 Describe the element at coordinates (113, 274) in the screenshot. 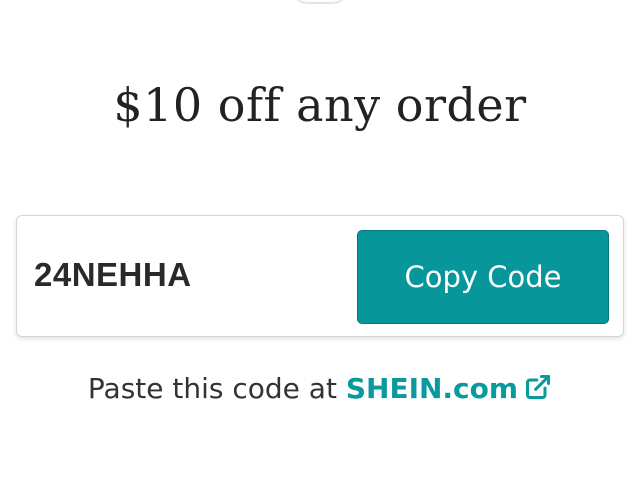

I see `coupon-code: 24NEHHA` at that location.